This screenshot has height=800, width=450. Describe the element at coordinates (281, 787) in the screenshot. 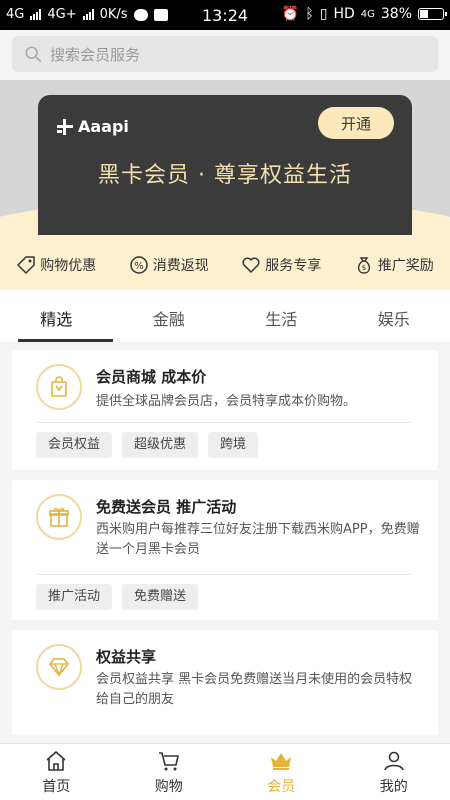

I see `nav-label: 会员` at that location.